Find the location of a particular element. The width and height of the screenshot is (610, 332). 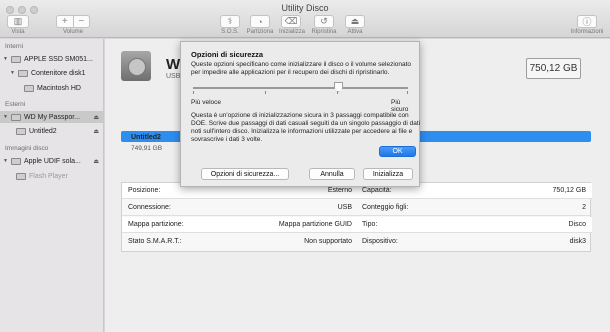

mount-icon: ⏏ is located at coordinates (355, 21).